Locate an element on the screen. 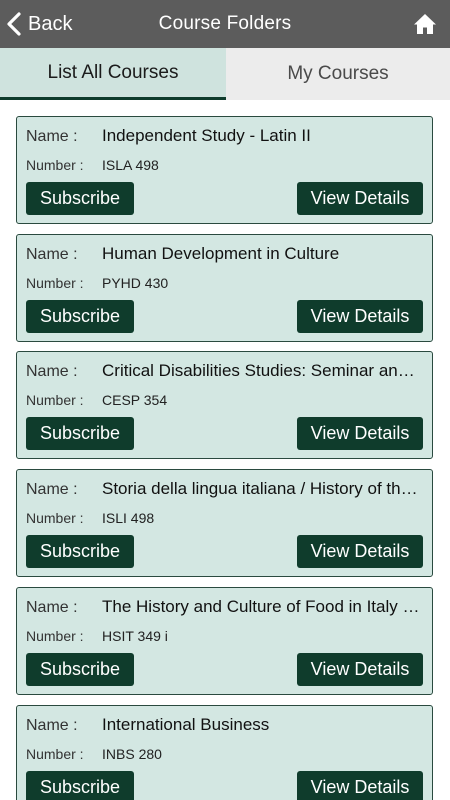 This screenshot has width=450, height=800. course-name: Human Development in Culture is located at coordinates (221, 253).